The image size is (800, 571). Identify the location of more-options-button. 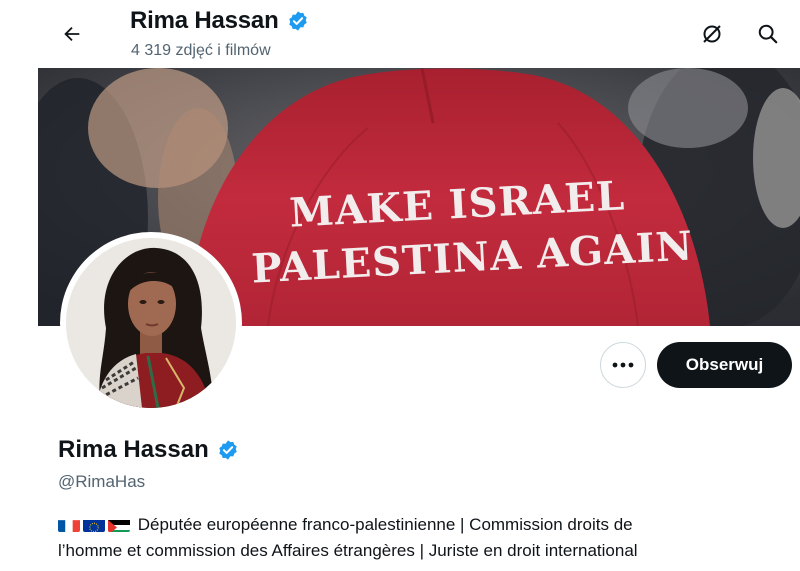
(623, 365).